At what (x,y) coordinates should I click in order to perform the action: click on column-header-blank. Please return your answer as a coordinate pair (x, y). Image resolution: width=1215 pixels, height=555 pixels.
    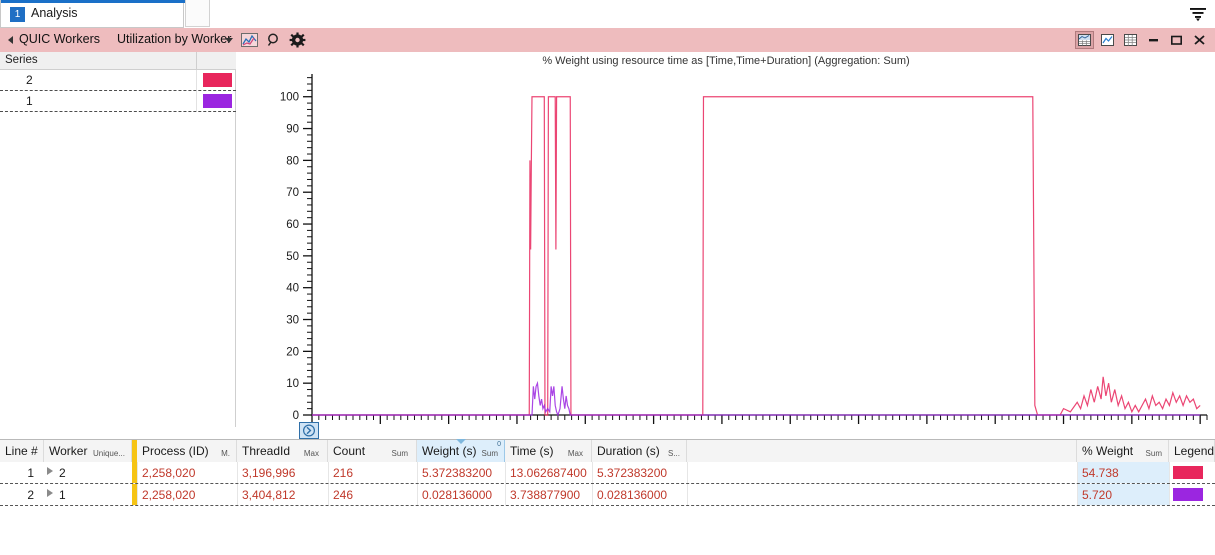
    Looking at the image, I should click on (882, 451).